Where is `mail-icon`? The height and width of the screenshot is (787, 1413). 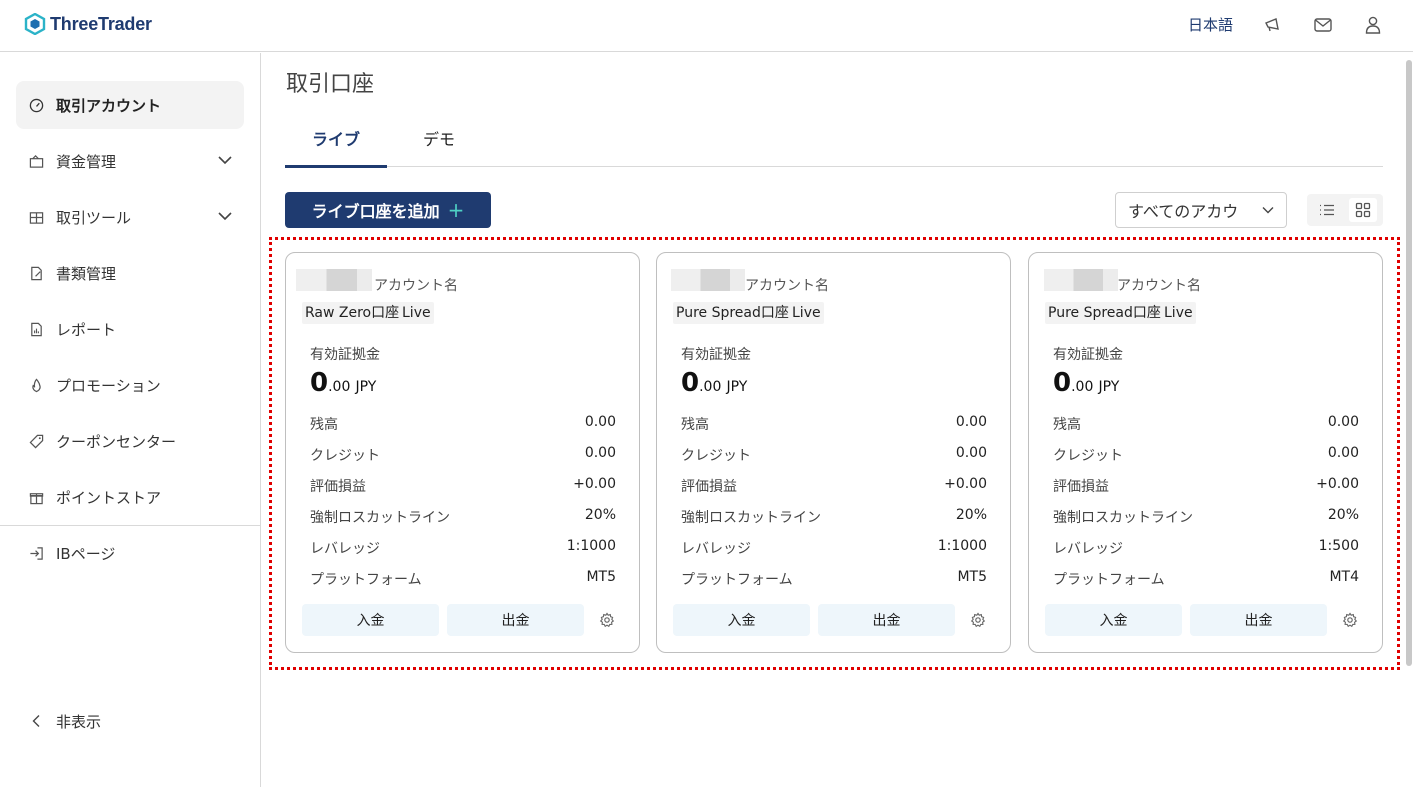 mail-icon is located at coordinates (1323, 25).